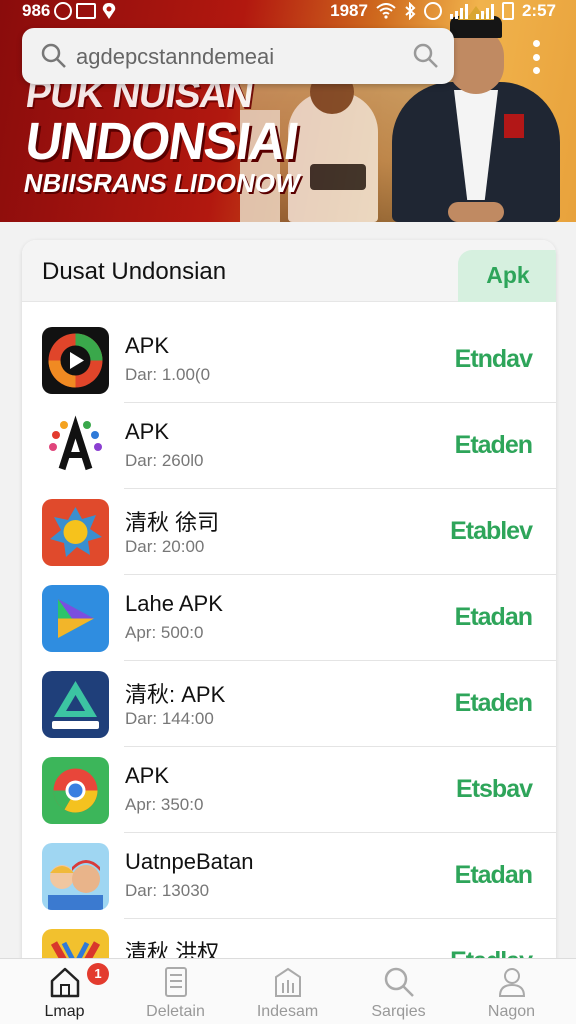 The height and width of the screenshot is (1024, 576). What do you see at coordinates (289, 790) in the screenshot?
I see `list-item: APK Apr: 350:0 Etsbav` at bounding box center [289, 790].